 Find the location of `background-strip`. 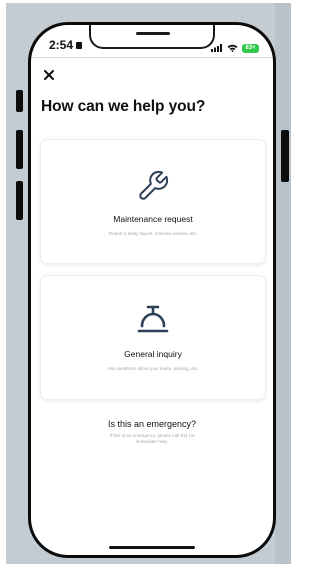

background-strip is located at coordinates (283, 283).